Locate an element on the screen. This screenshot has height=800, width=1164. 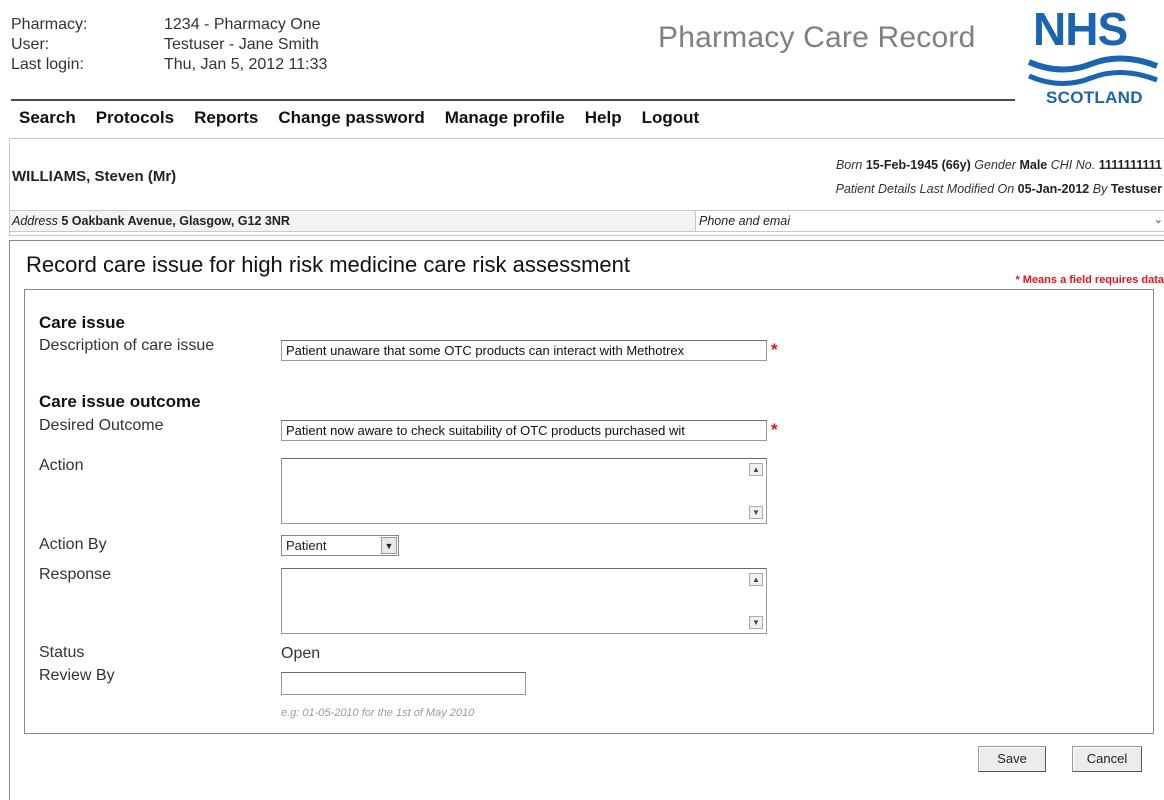
info-key: Pharmacy: is located at coordinates (49, 24).